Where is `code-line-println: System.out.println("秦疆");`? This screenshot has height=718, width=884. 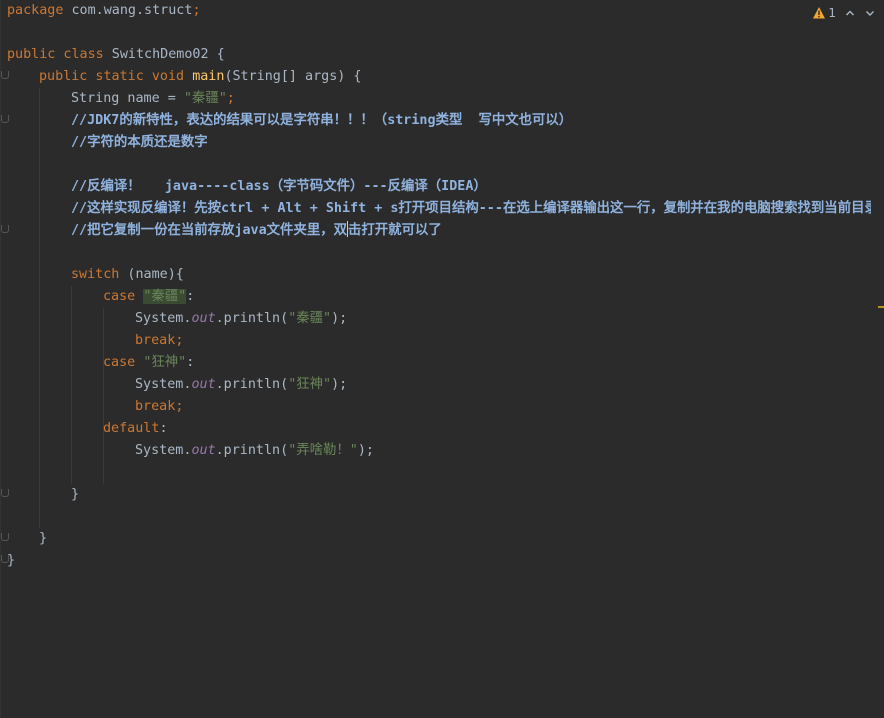 code-line-println: System.out.println("秦疆"); is located at coordinates (509, 319).